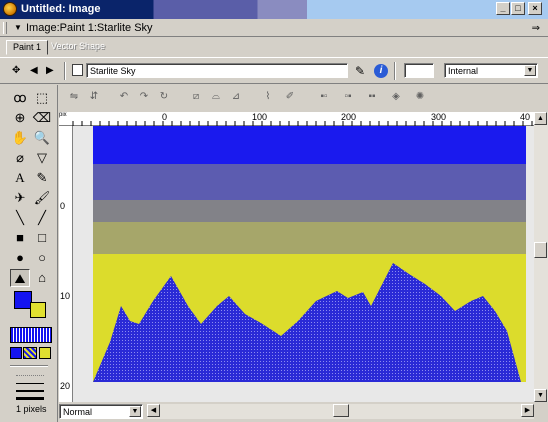  What do you see at coordinates (42, 198) in the screenshot?
I see `paintbrush-icon: 🖌` at bounding box center [42, 198].